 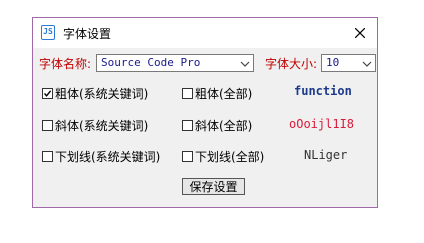 What do you see at coordinates (108, 156) in the screenshot?
I see `checkbox-label: 下划线(系统关键词)` at bounding box center [108, 156].